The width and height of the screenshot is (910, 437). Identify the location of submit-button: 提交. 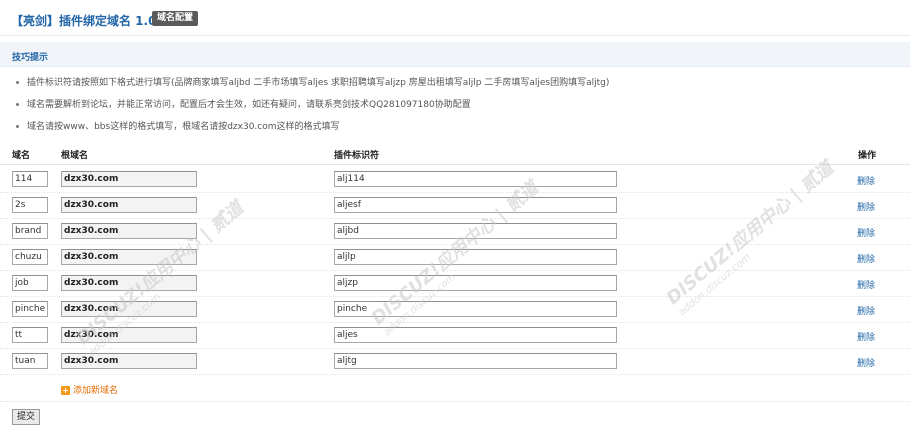
(26, 417).